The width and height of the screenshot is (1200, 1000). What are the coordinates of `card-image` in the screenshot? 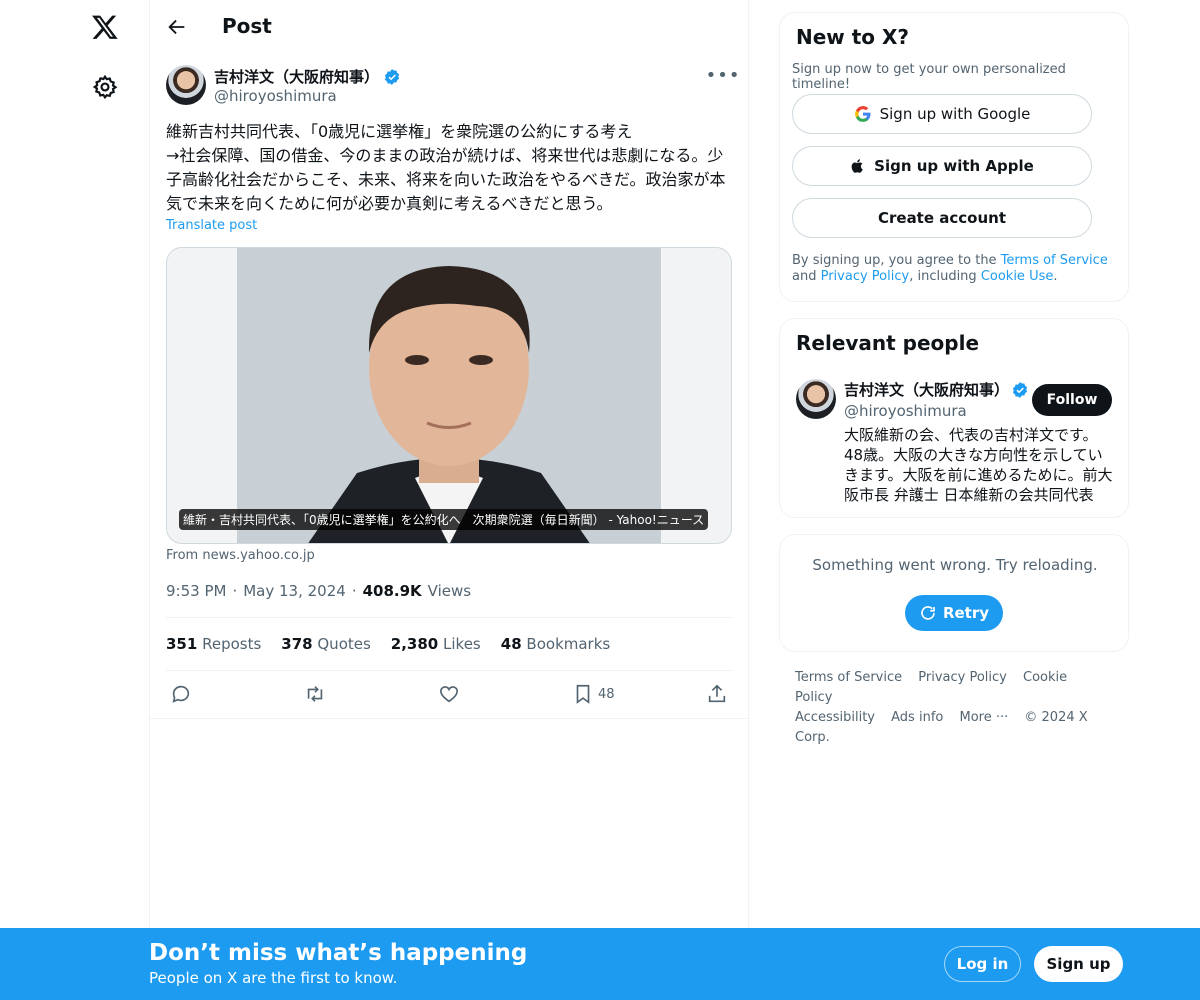 It's located at (449, 395).